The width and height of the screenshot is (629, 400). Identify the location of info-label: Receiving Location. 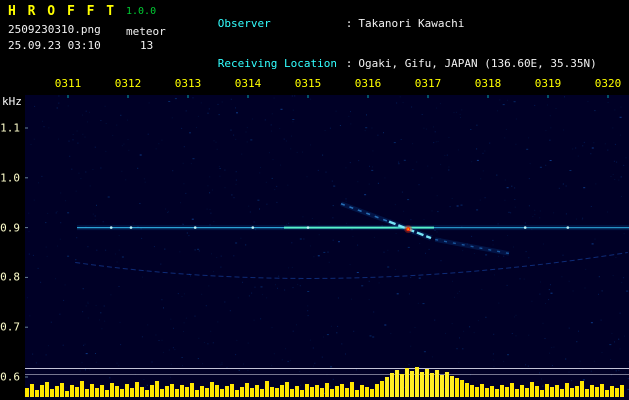
(277, 63).